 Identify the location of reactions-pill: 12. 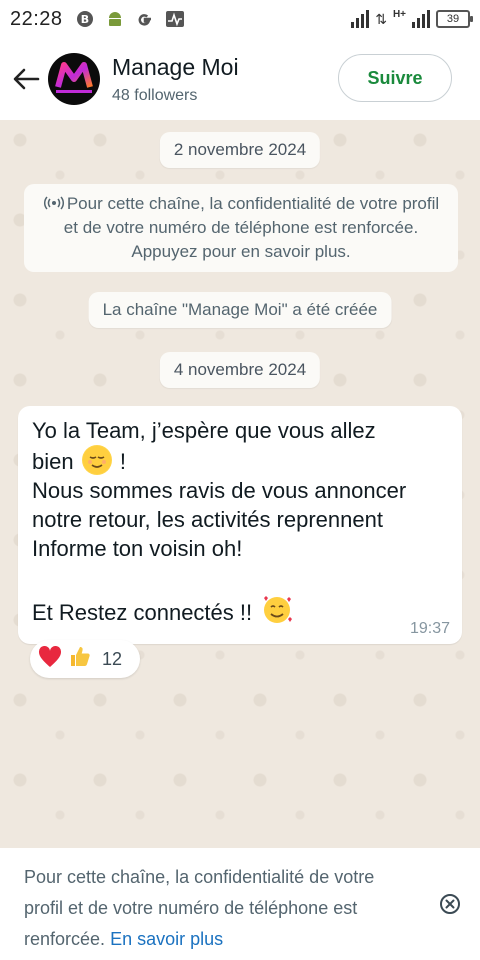
(85, 659).